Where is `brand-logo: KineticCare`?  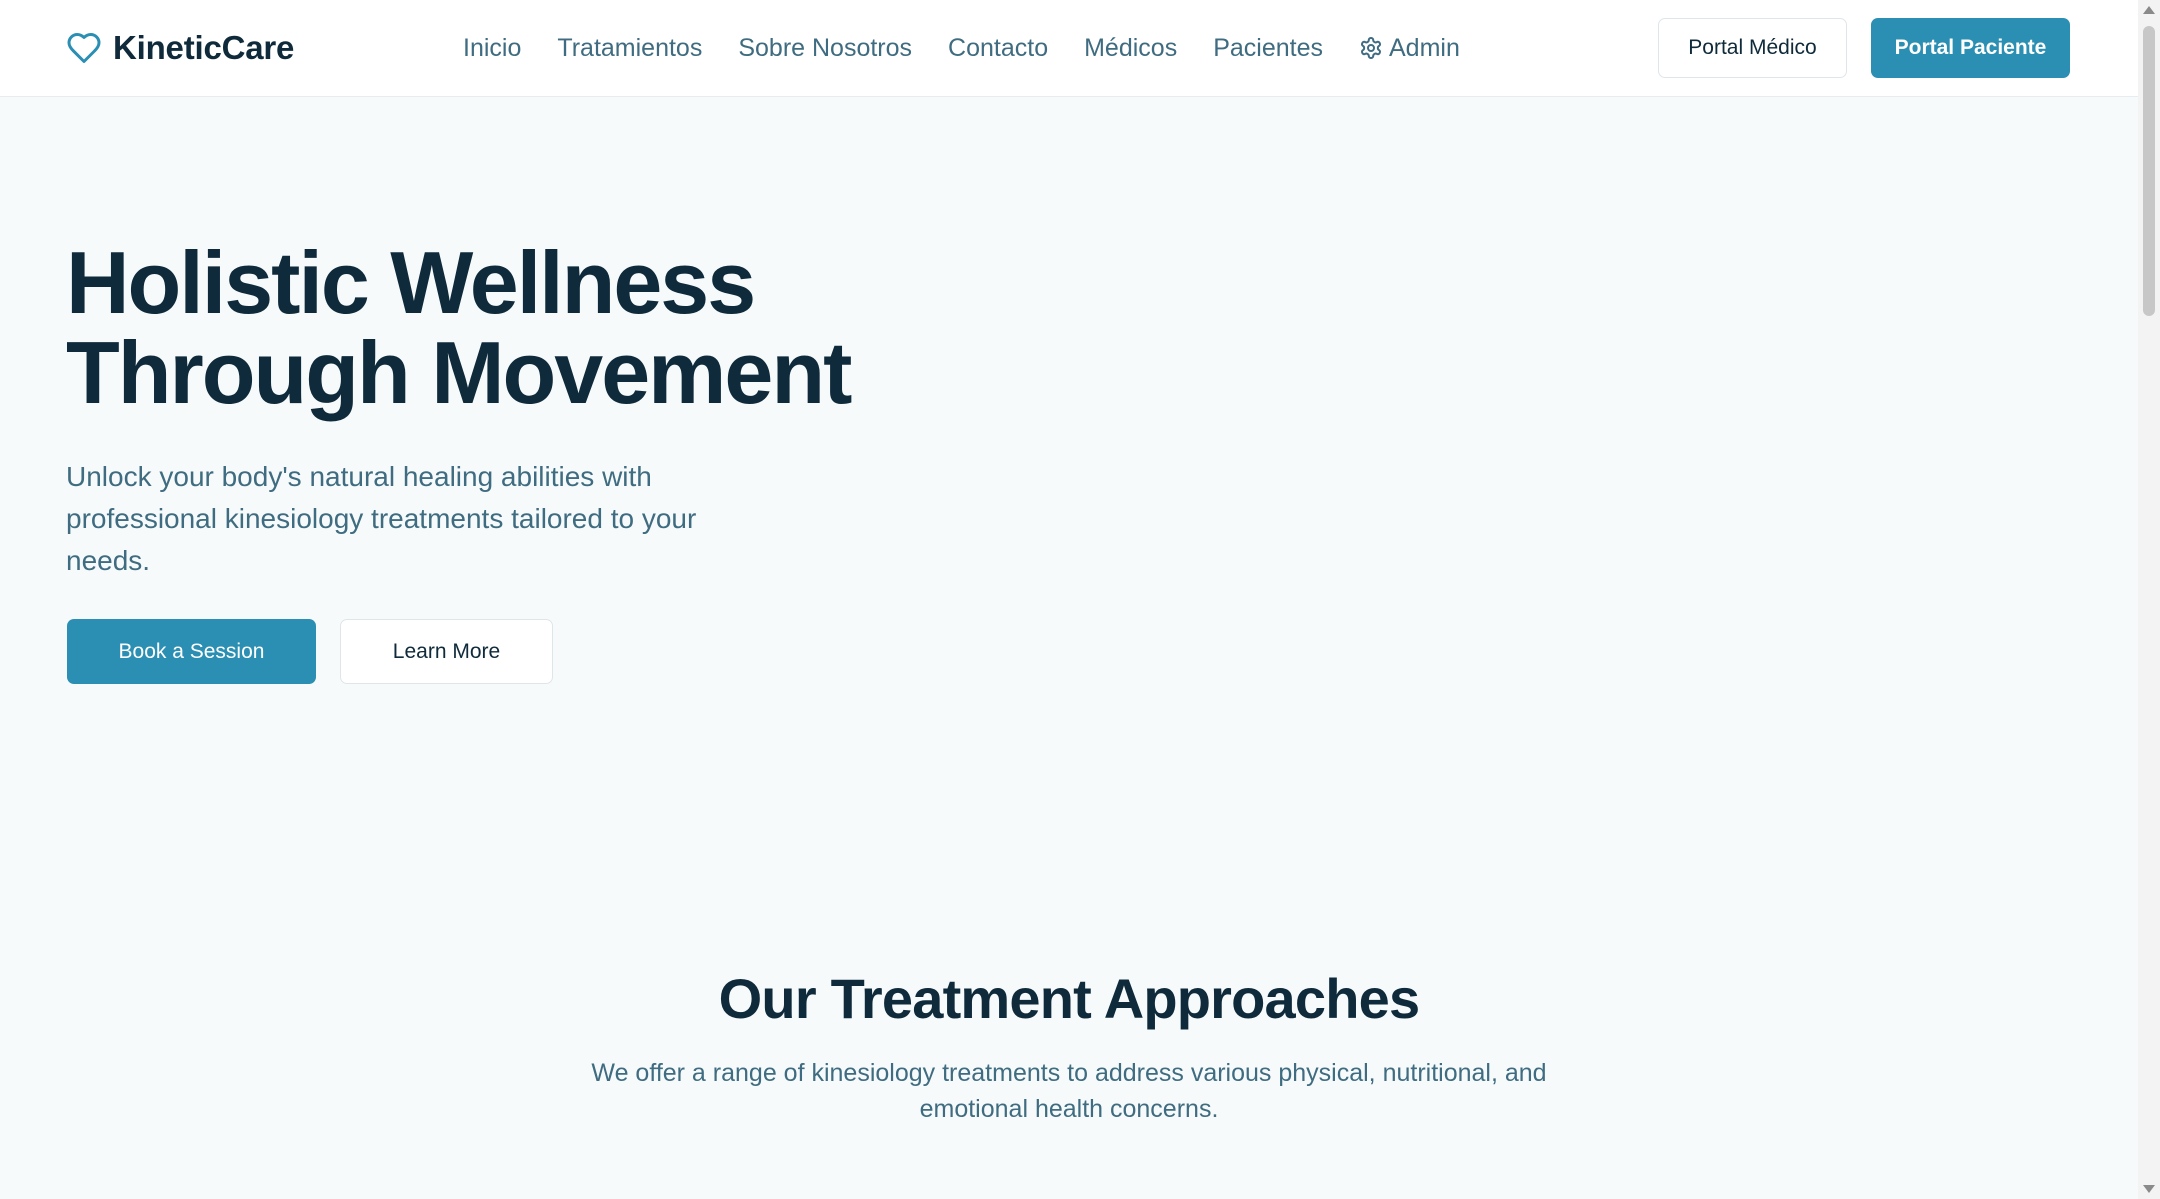
brand-logo: KineticCare is located at coordinates (180, 48).